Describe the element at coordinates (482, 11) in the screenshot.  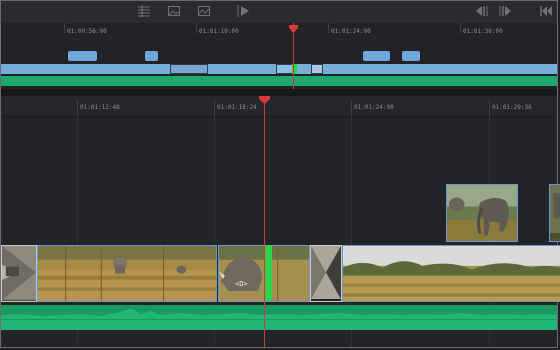
I see `prev-edit-icon` at that location.